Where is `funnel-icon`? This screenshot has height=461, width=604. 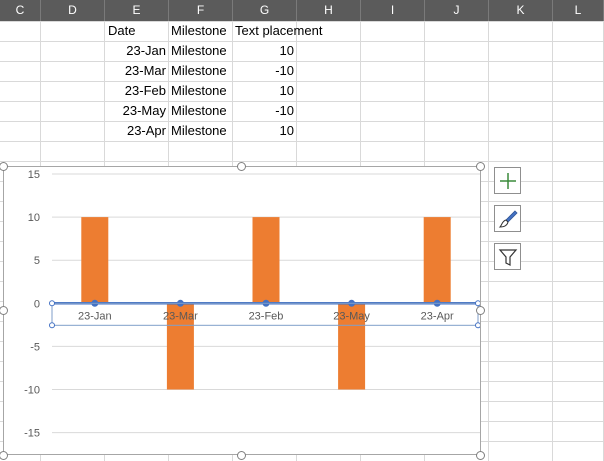
funnel-icon is located at coordinates (508, 257).